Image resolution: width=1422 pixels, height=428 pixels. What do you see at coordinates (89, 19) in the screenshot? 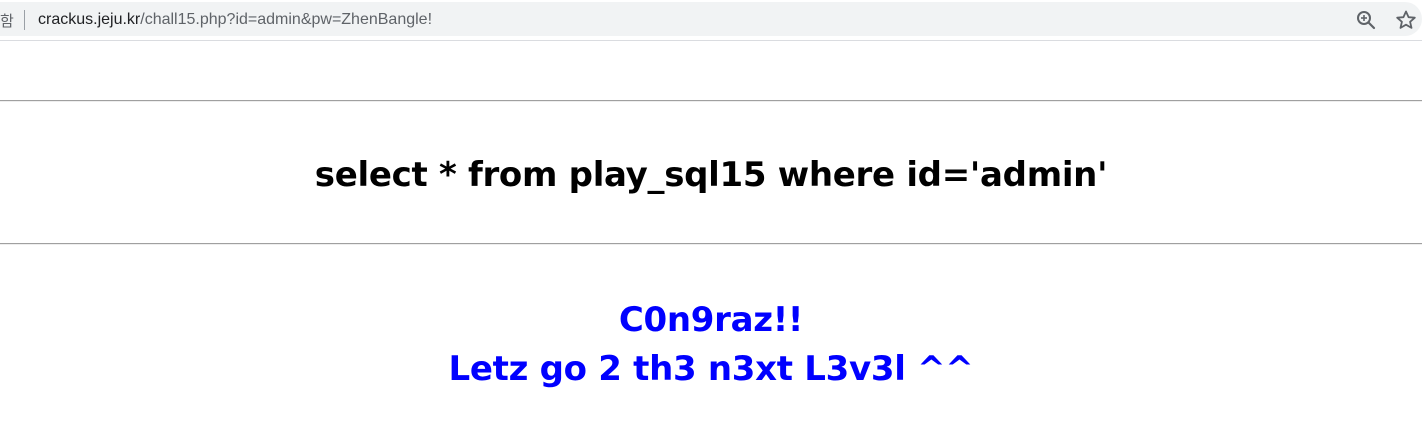
I see `url-host: crackus.jeju.kr` at bounding box center [89, 19].